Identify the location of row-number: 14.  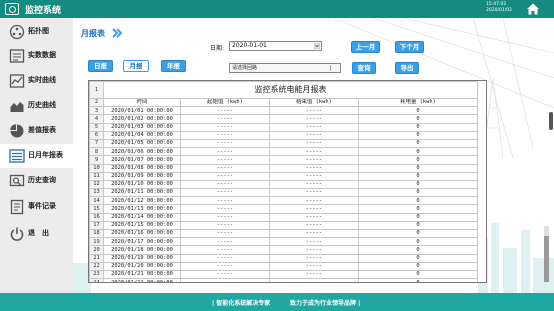
(96, 201).